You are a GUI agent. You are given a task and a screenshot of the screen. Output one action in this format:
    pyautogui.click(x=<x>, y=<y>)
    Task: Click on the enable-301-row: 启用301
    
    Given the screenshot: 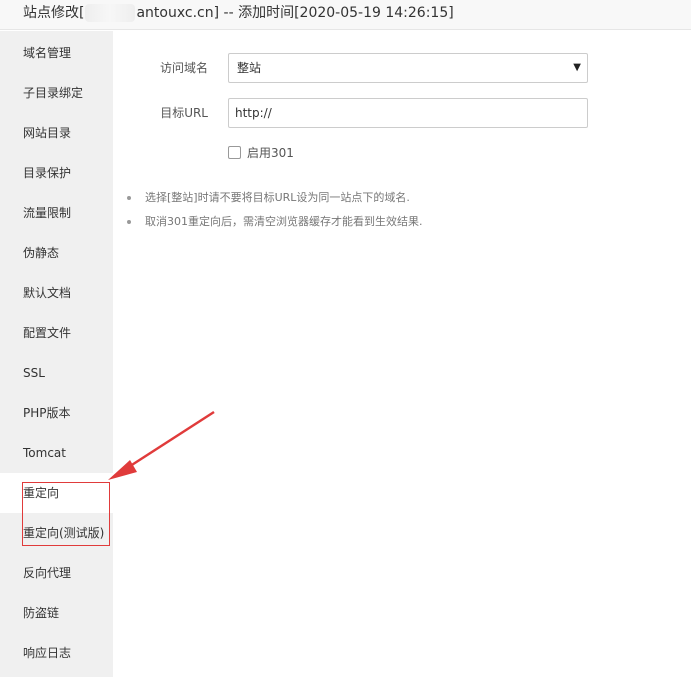 What is the action you would take?
    pyautogui.click(x=261, y=153)
    